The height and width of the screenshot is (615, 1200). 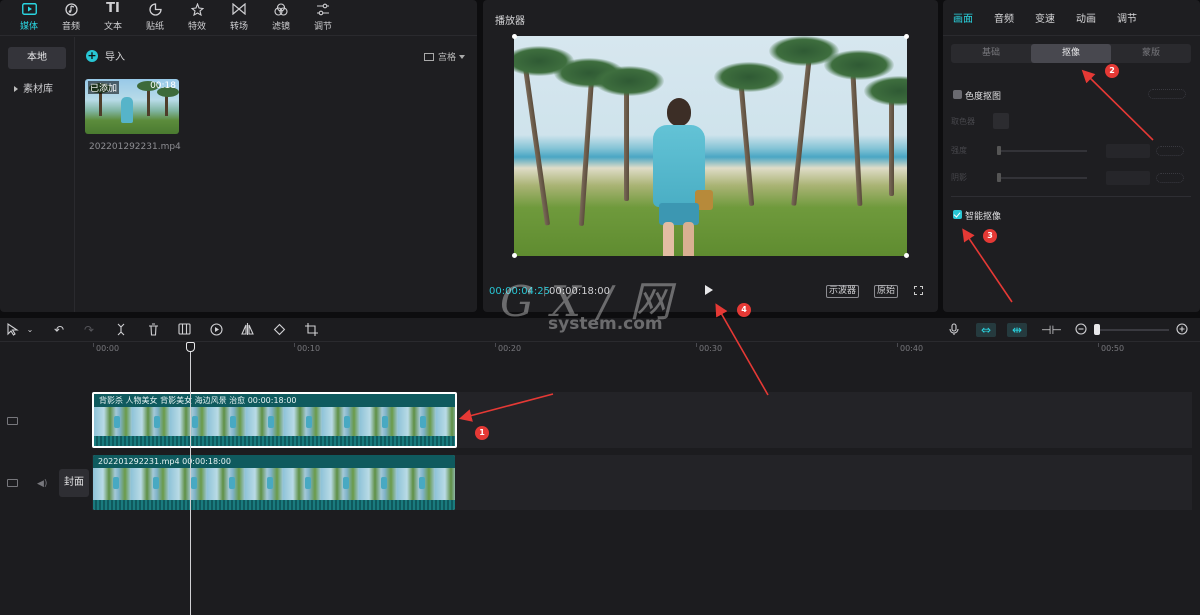 I want to click on fullscreen-icon, so click(x=918, y=290).